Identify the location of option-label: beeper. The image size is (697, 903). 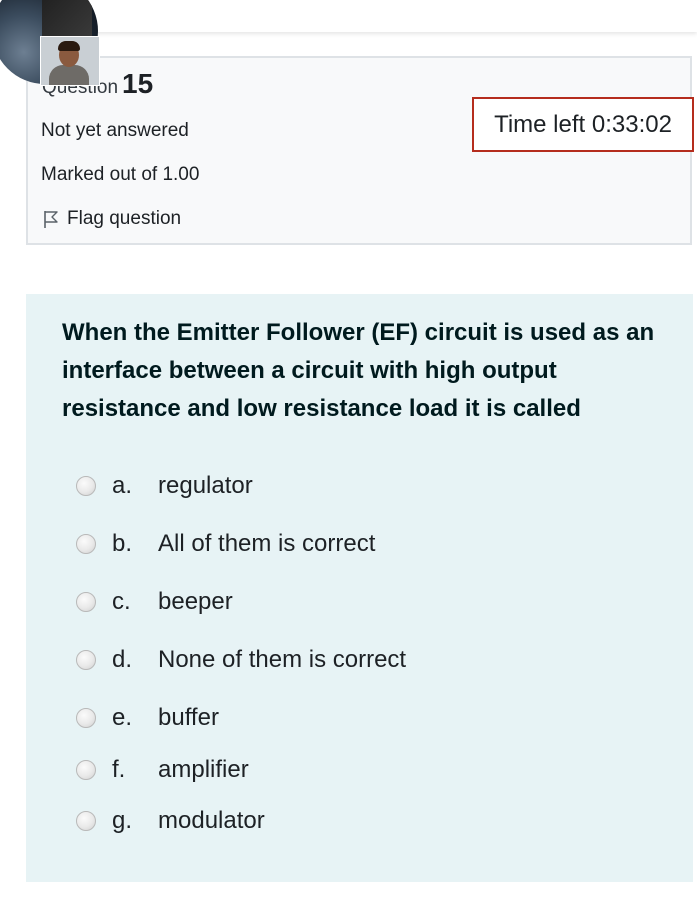
(195, 601).